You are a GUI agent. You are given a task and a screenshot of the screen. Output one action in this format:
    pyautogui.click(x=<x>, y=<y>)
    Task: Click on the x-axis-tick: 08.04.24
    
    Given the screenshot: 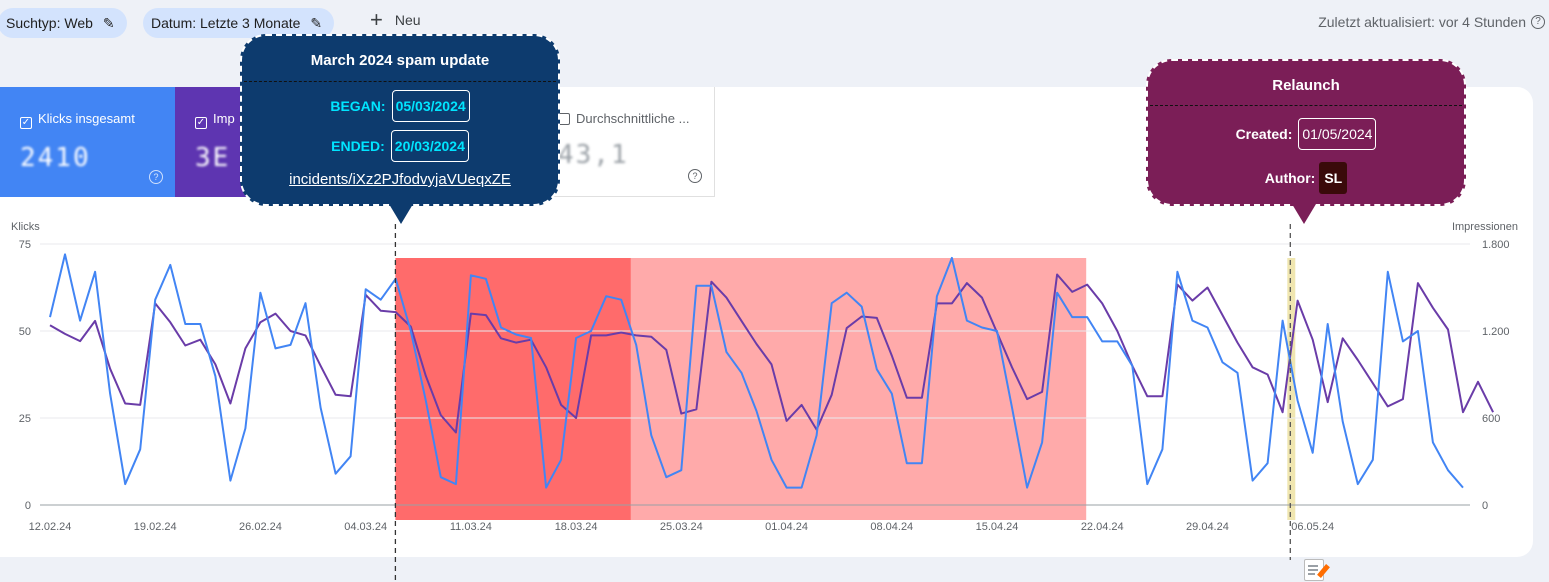 What is the action you would take?
    pyautogui.click(x=891, y=527)
    